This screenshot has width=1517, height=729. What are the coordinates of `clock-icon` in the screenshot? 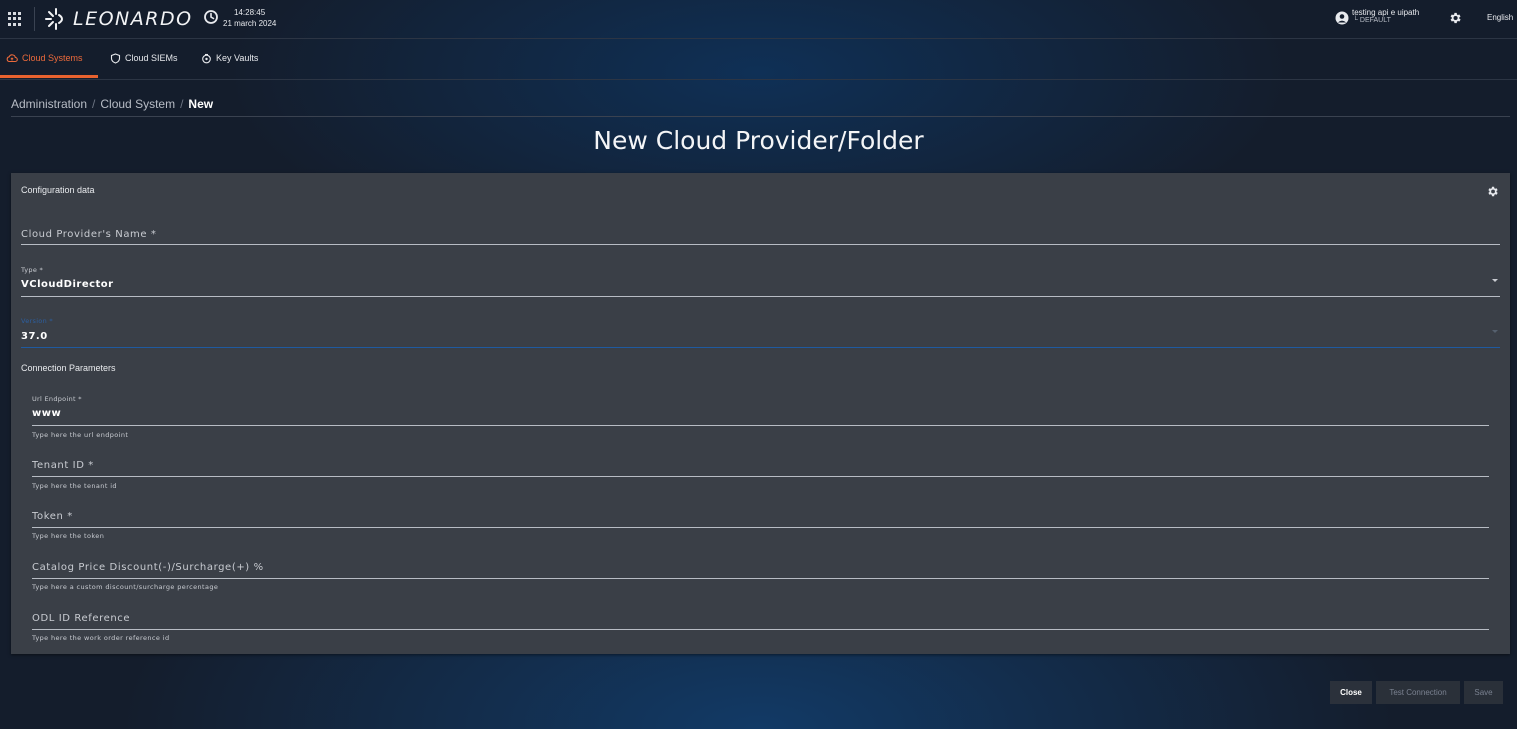 It's located at (211, 17).